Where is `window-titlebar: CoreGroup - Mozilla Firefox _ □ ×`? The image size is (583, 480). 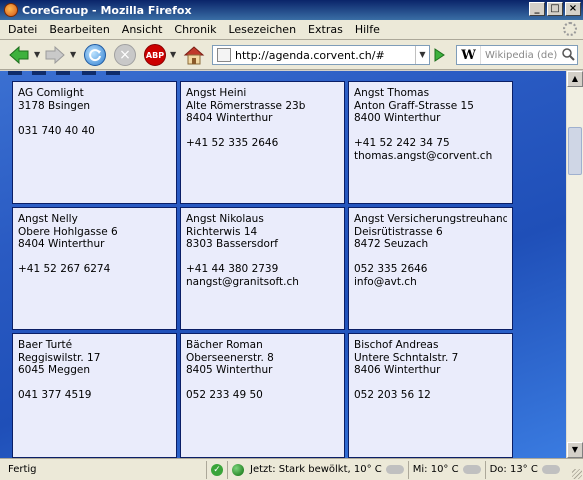
window-titlebar: CoreGroup - Mozilla Firefox _ □ × is located at coordinates (291, 10).